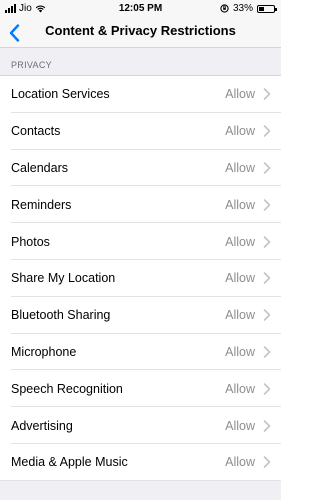  Describe the element at coordinates (42, 425) in the screenshot. I see `row-label: Advertising` at that location.